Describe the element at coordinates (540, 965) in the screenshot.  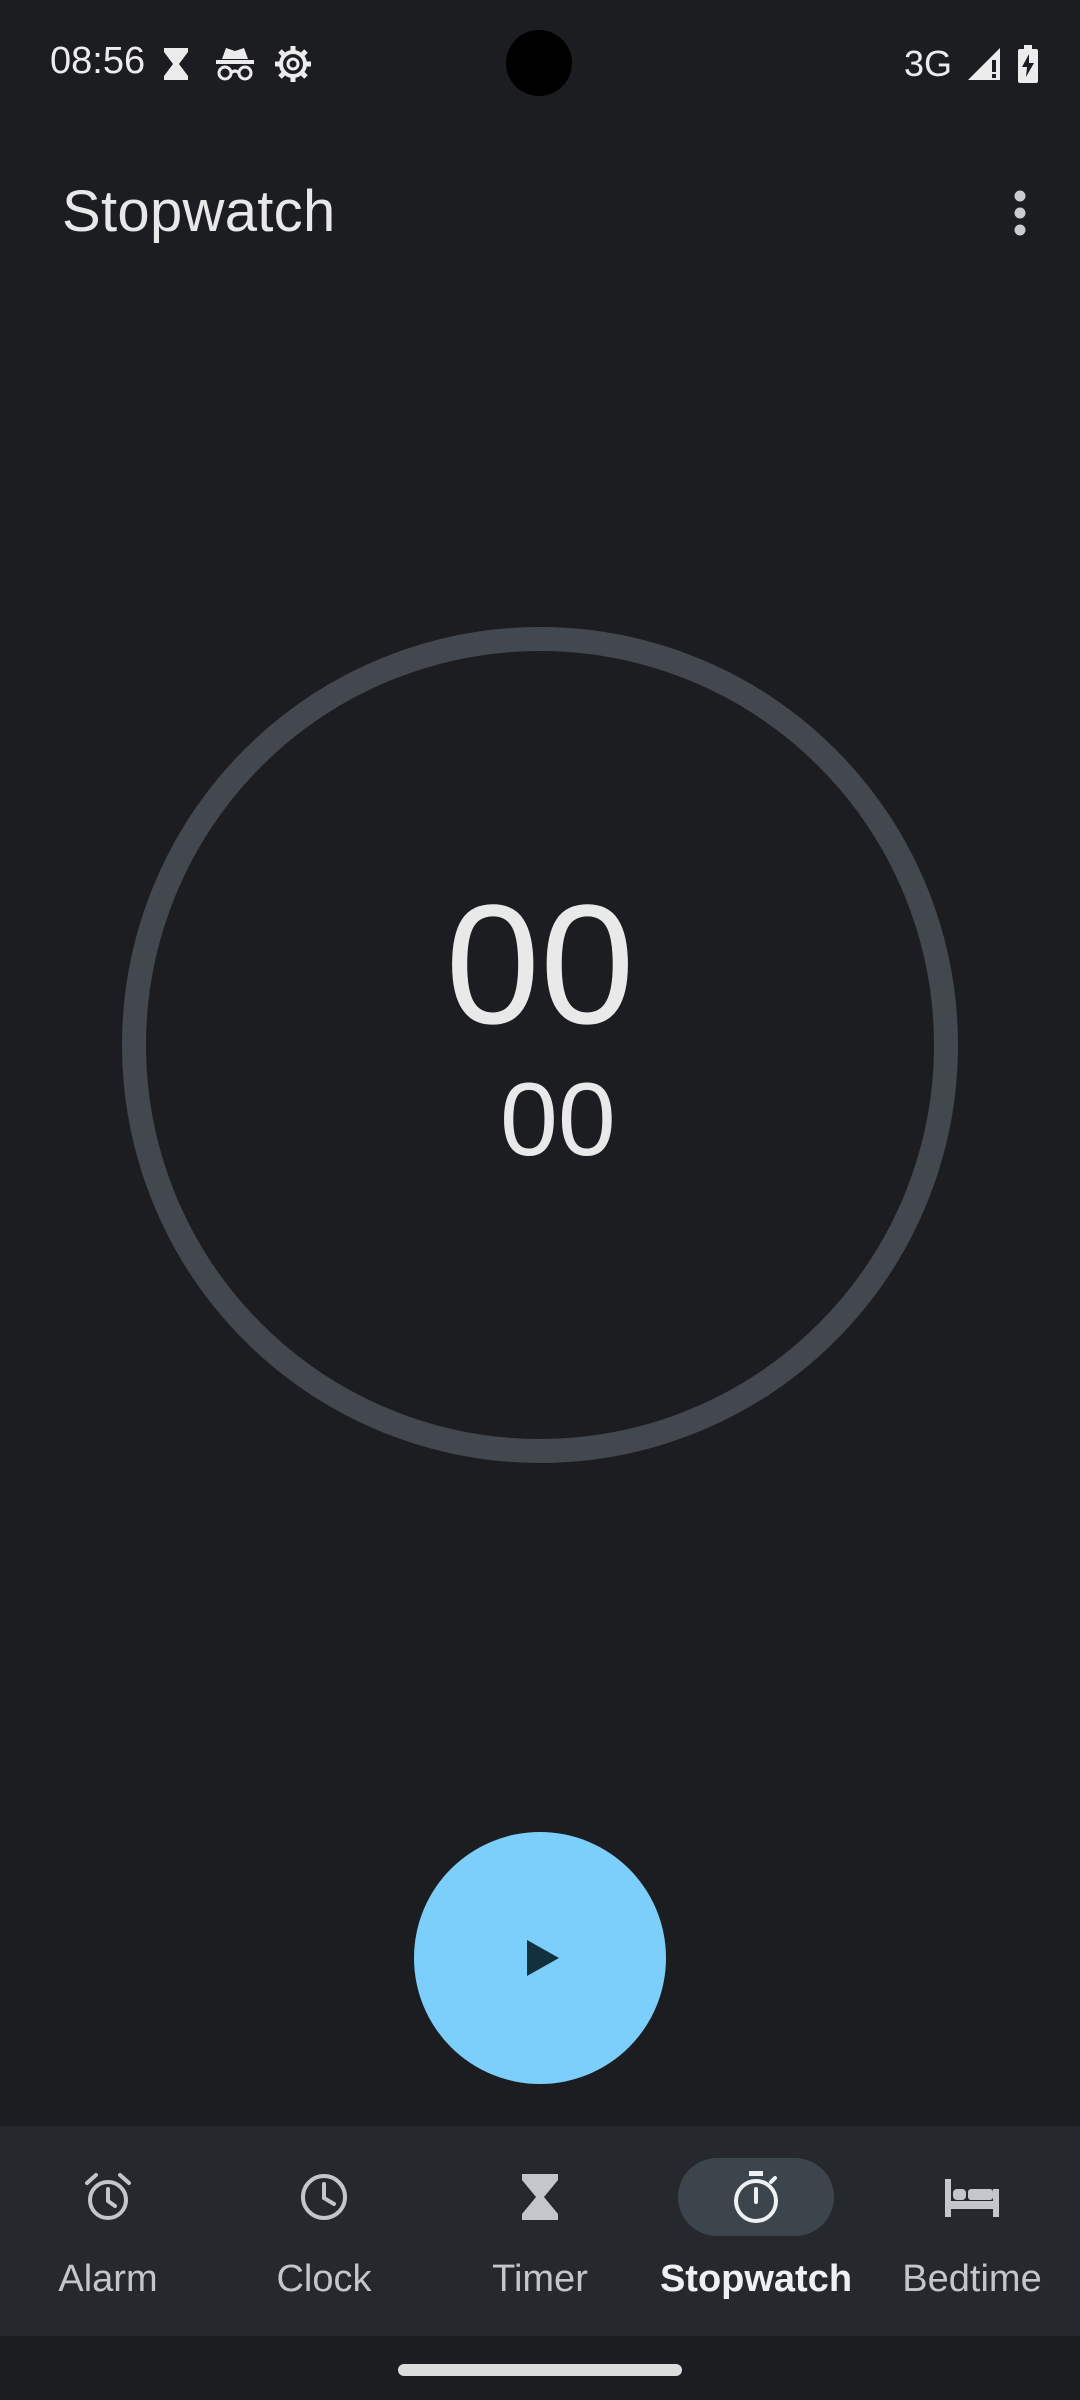
I see `stopwatch-seconds: 00` at that location.